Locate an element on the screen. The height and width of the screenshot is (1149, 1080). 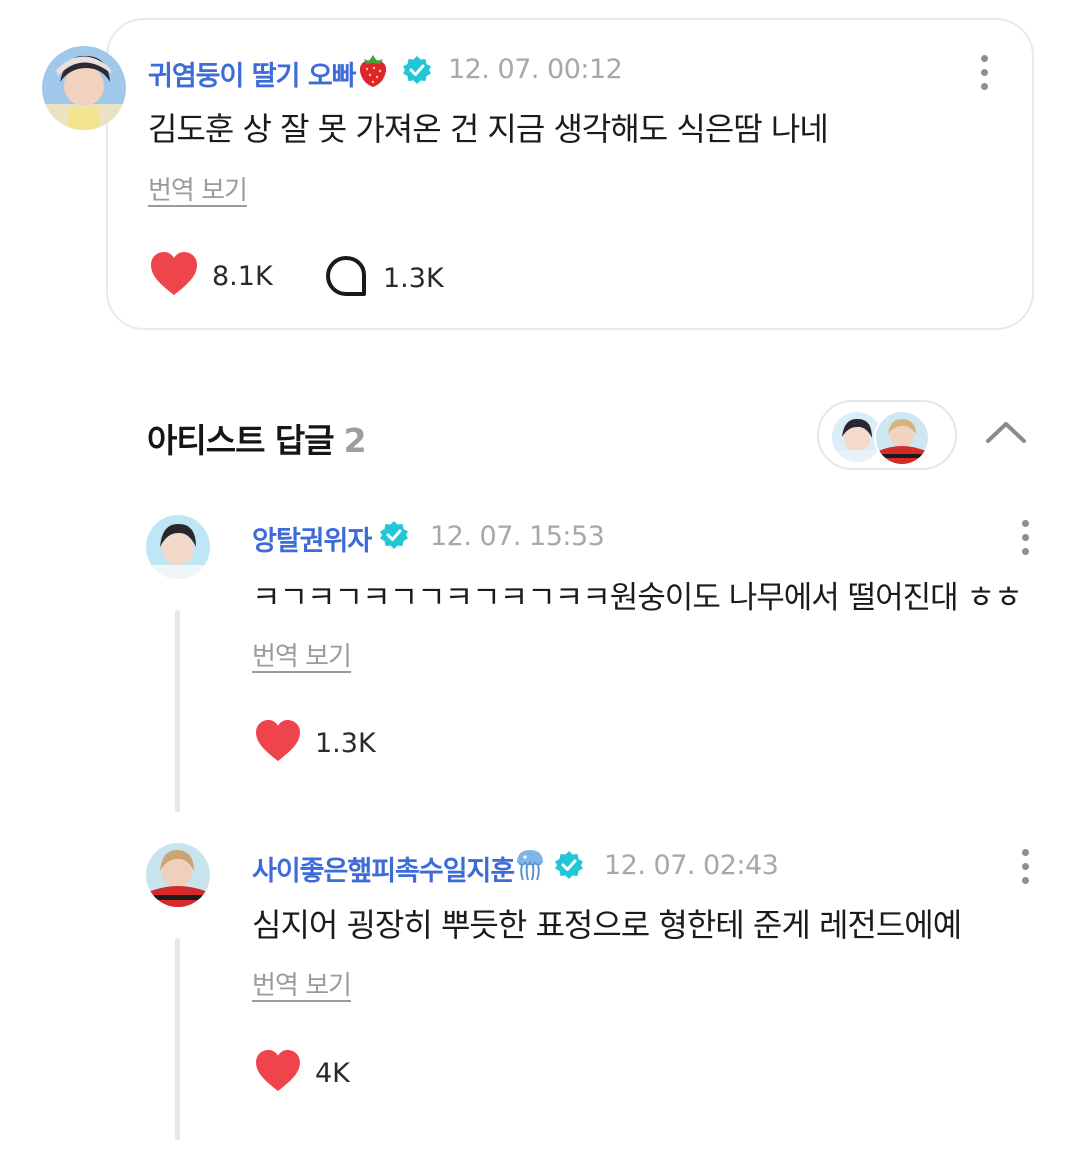
reply-count: 1.3K is located at coordinates (413, 278).